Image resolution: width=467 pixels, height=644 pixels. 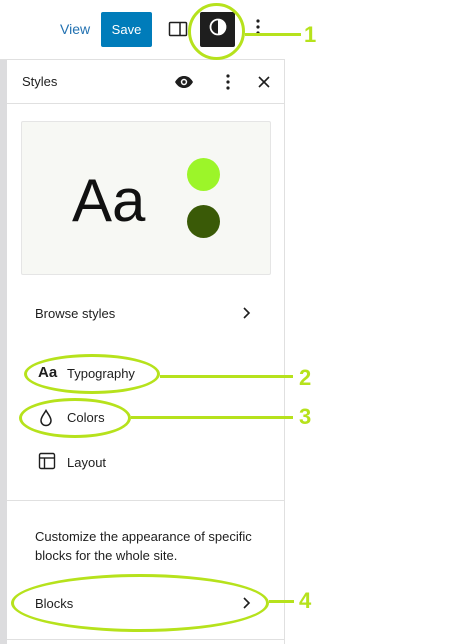 I want to click on layout-item: Layout, so click(x=88, y=462).